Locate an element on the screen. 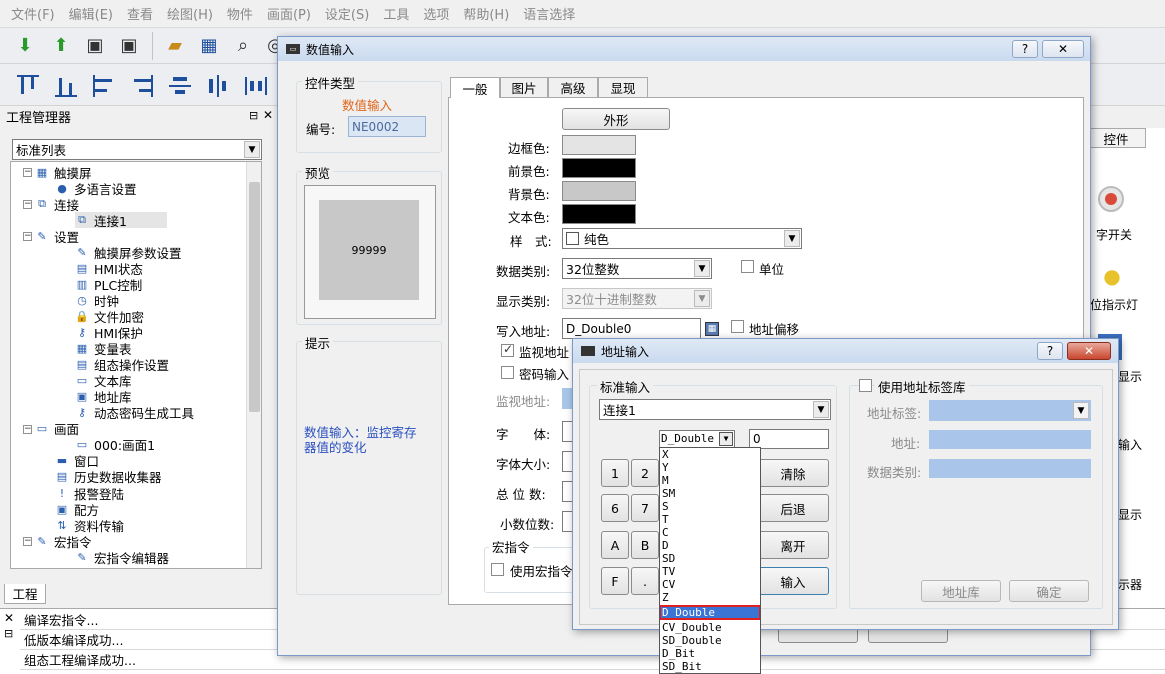 This screenshot has width=1165, height=674. calculator-icon: ▦ is located at coordinates (712, 329).